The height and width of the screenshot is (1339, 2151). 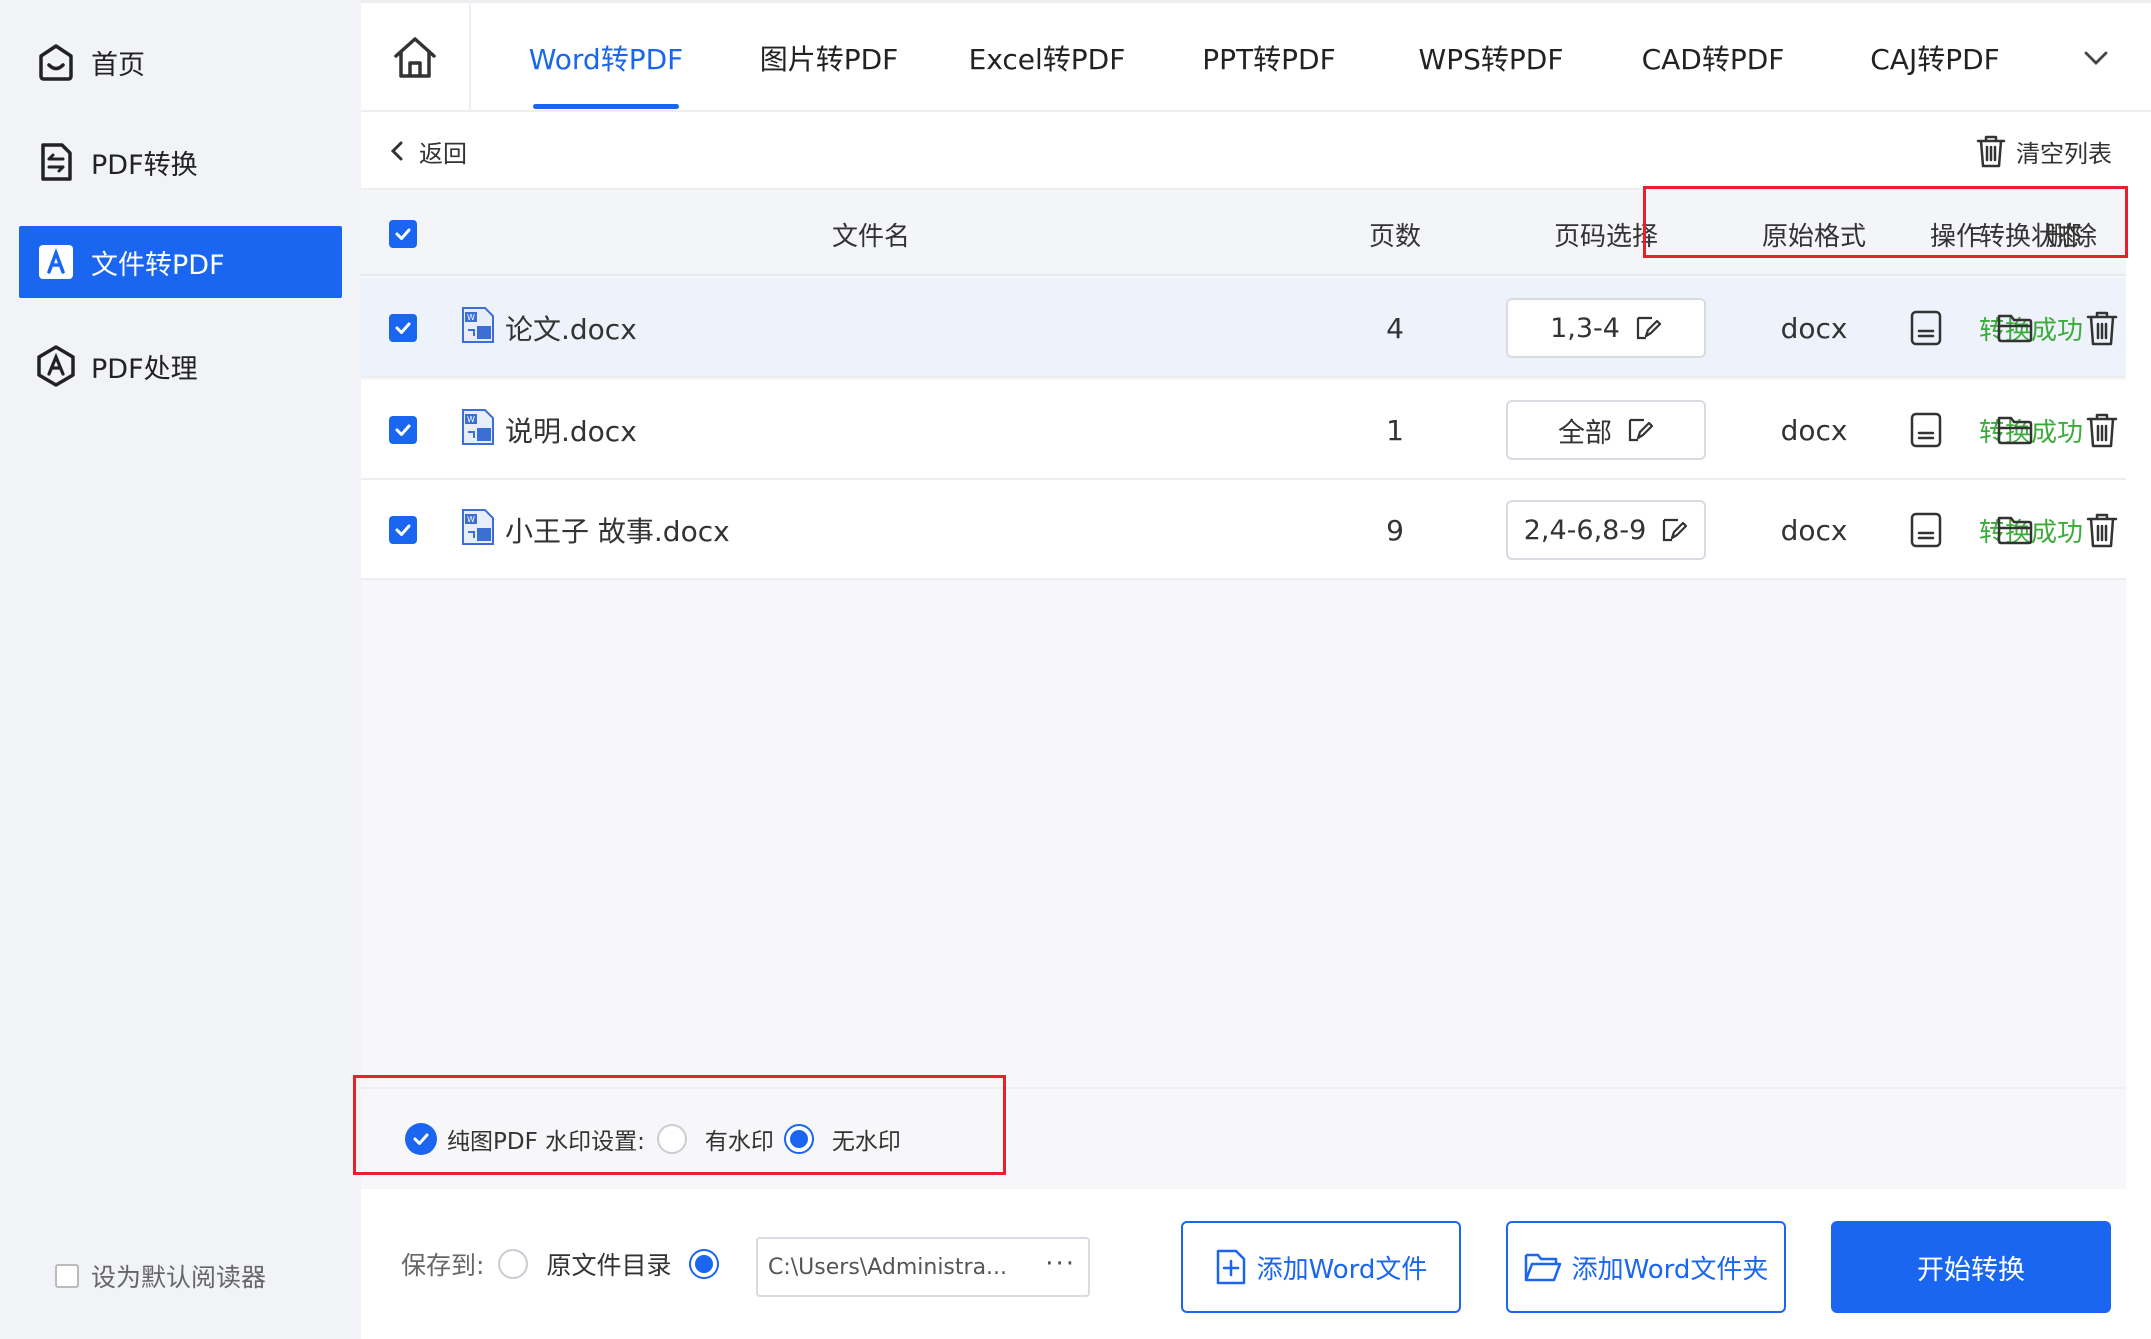 I want to click on page-range-button: 全部, so click(x=1606, y=430).